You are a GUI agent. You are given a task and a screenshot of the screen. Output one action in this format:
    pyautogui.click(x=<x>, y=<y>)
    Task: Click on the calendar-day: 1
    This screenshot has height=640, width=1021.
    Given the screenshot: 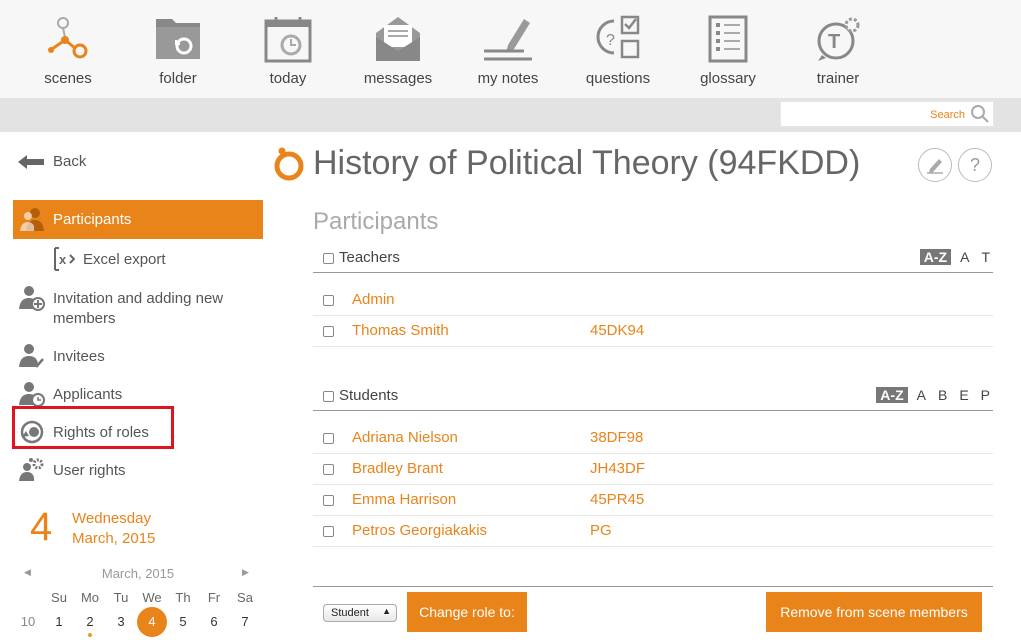 What is the action you would take?
    pyautogui.click(x=59, y=621)
    